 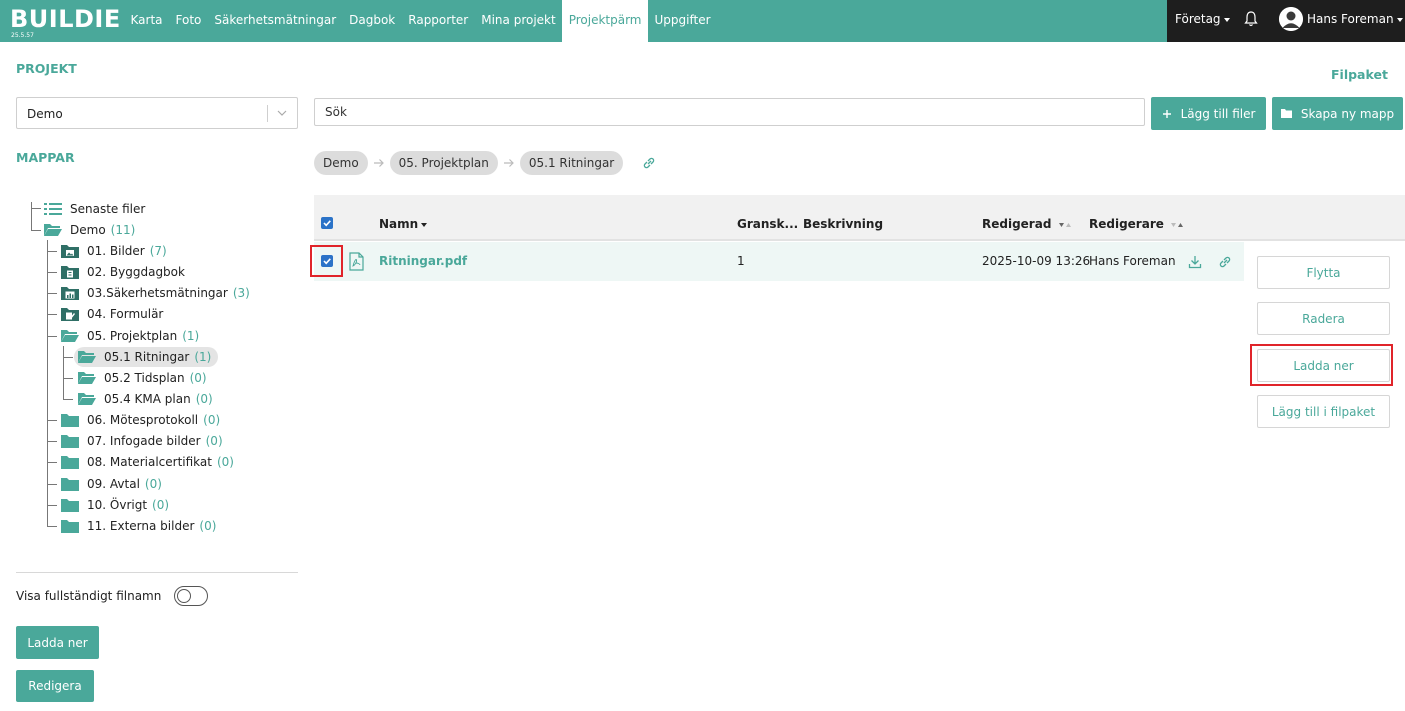 I want to click on company-menu: Företag, so click(x=1202, y=19).